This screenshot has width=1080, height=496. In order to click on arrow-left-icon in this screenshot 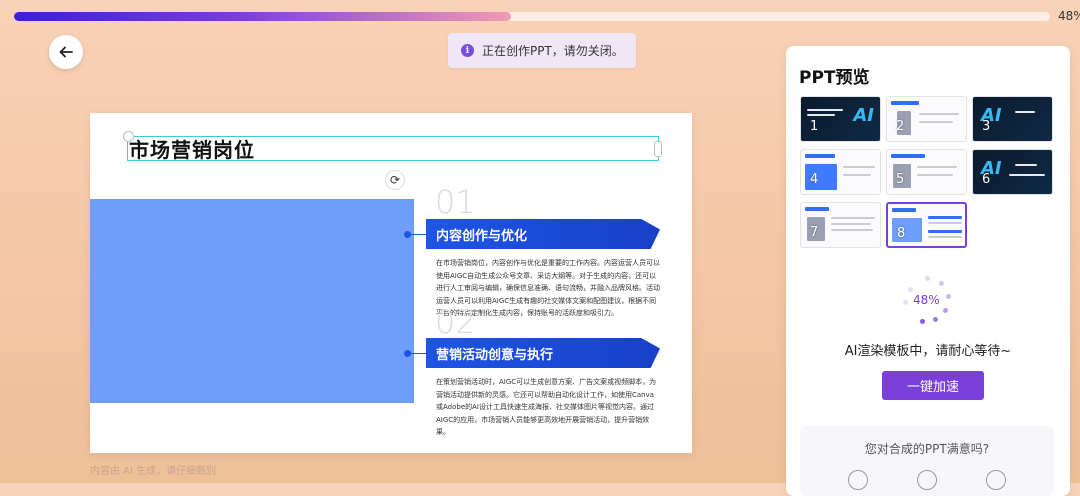, I will do `click(66, 52)`.